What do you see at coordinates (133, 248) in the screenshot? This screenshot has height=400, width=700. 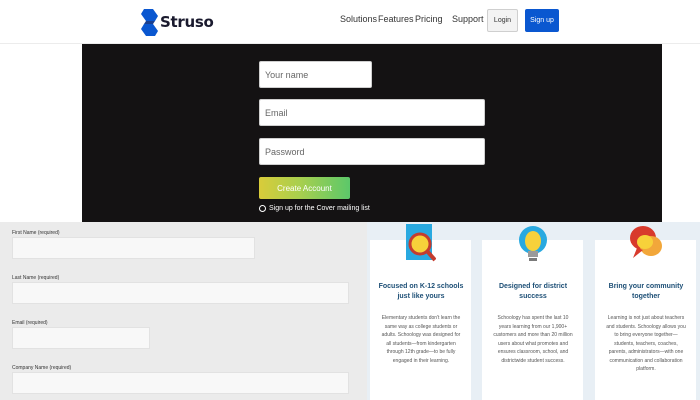 I see `first-name-input` at bounding box center [133, 248].